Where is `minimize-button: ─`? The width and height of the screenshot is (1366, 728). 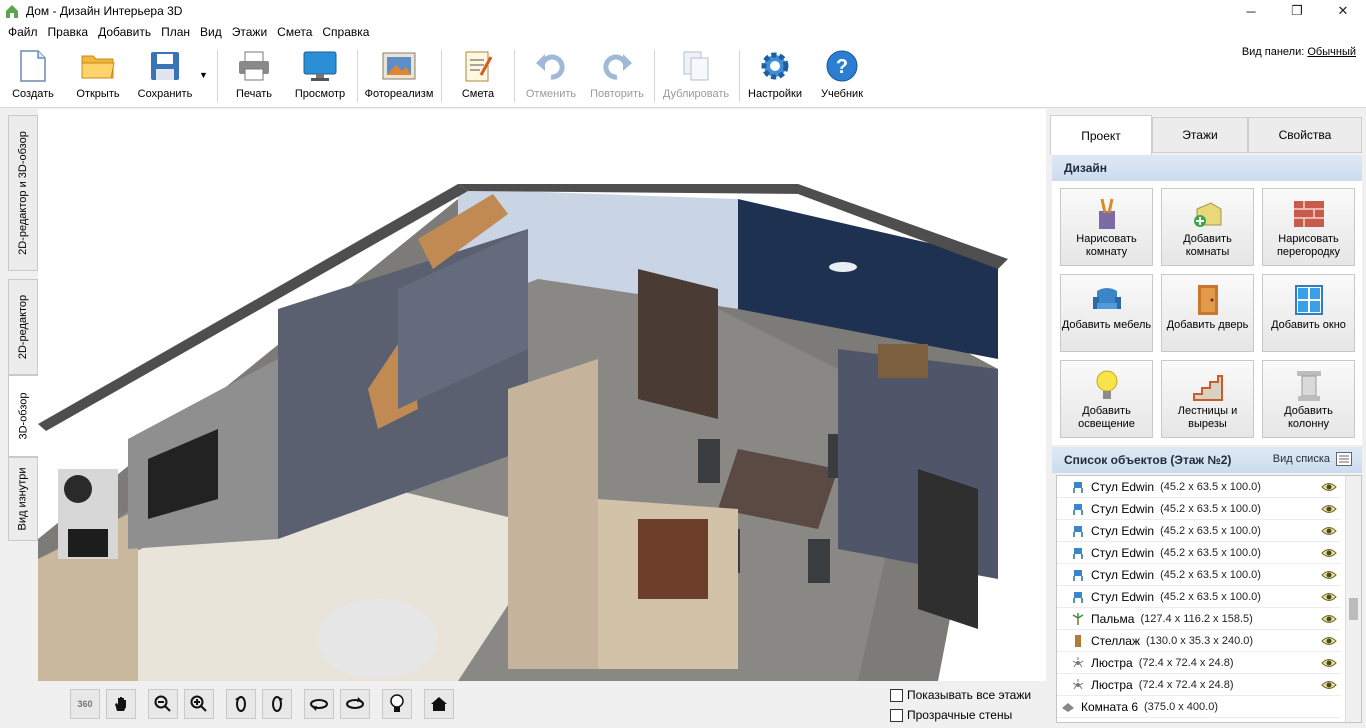 minimize-button: ─ is located at coordinates (1251, 11).